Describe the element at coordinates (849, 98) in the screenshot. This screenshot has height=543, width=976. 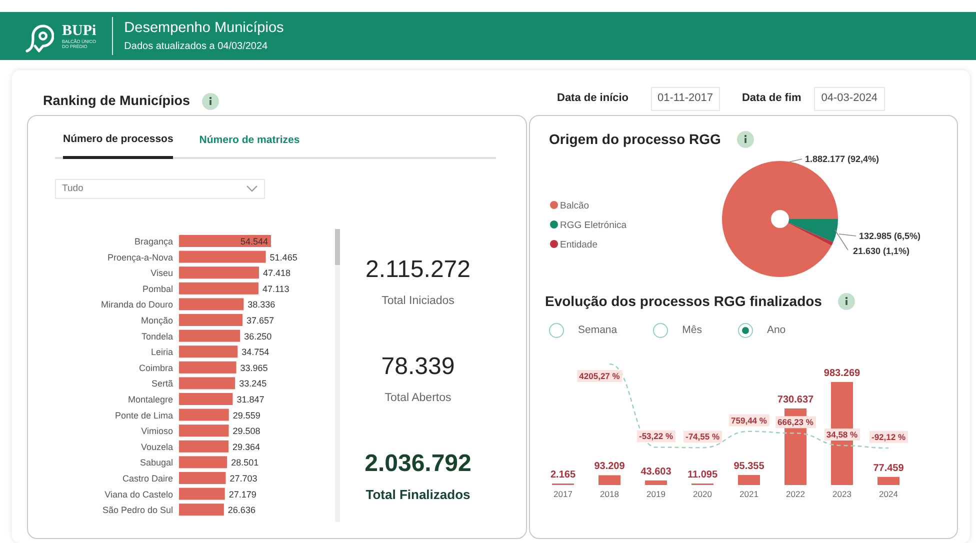
I see `date-field: 04-03-2024` at that location.